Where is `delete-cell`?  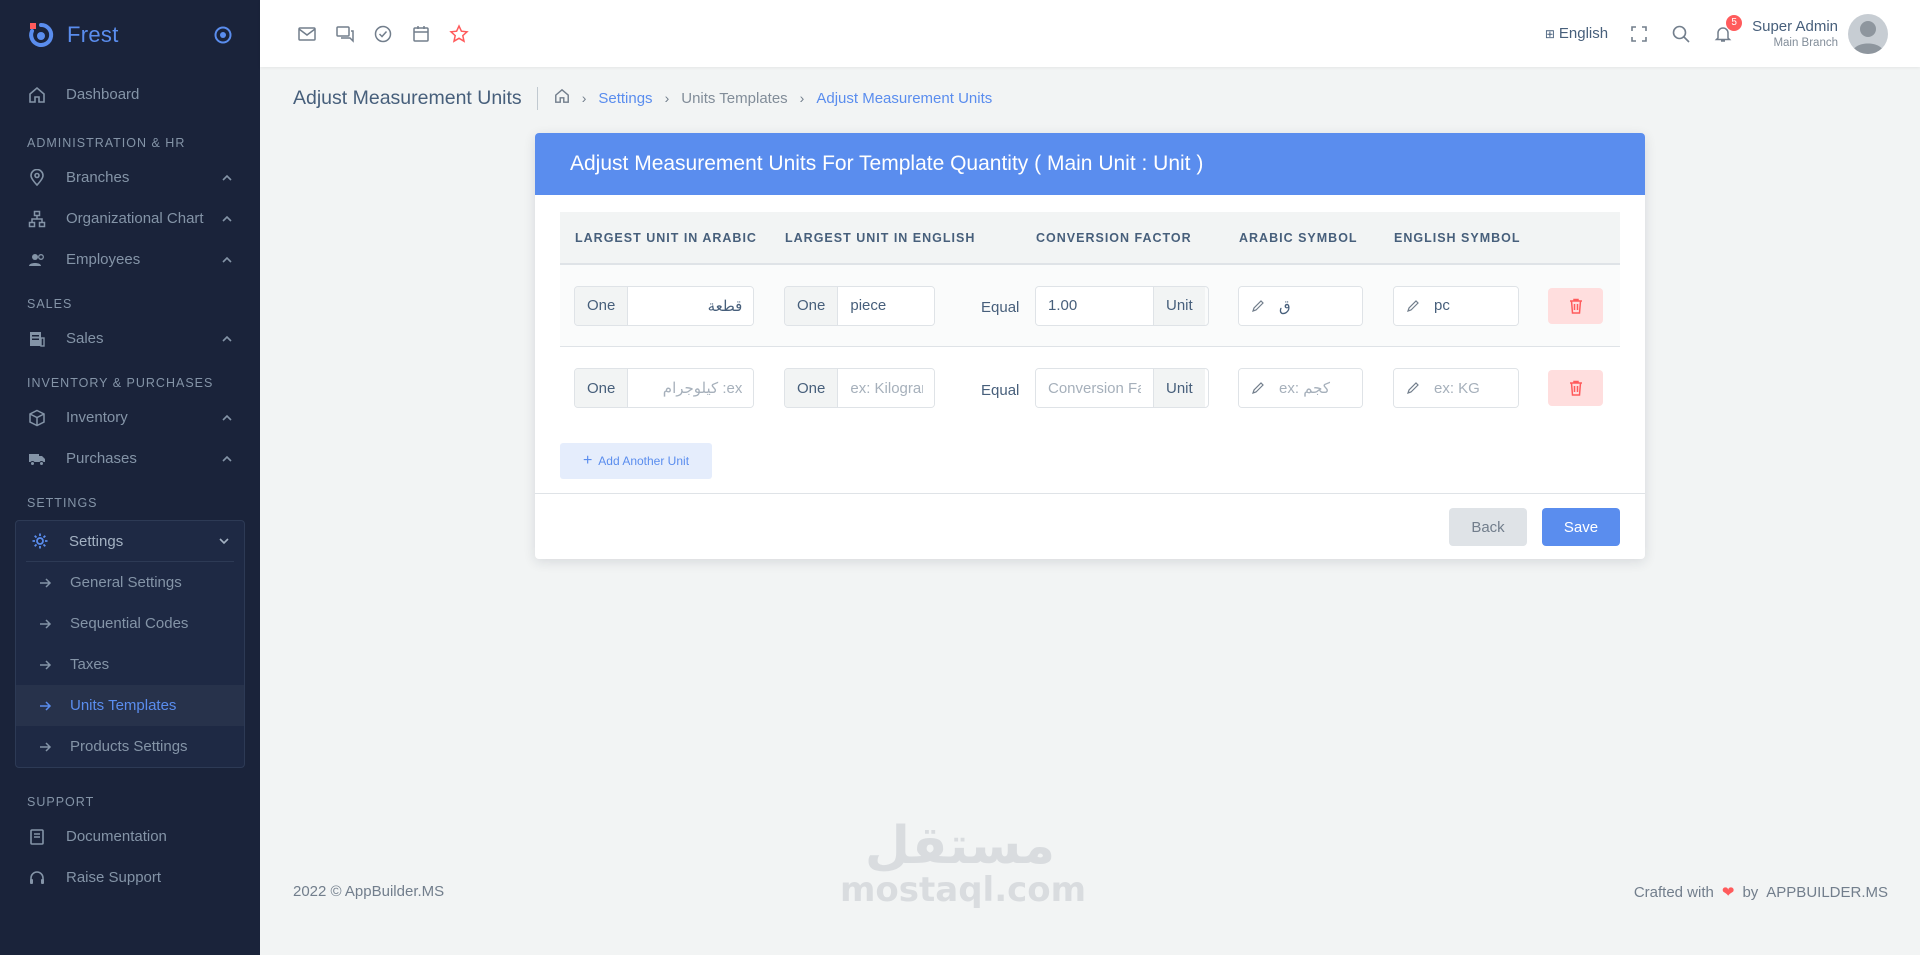 delete-cell is located at coordinates (1575, 388).